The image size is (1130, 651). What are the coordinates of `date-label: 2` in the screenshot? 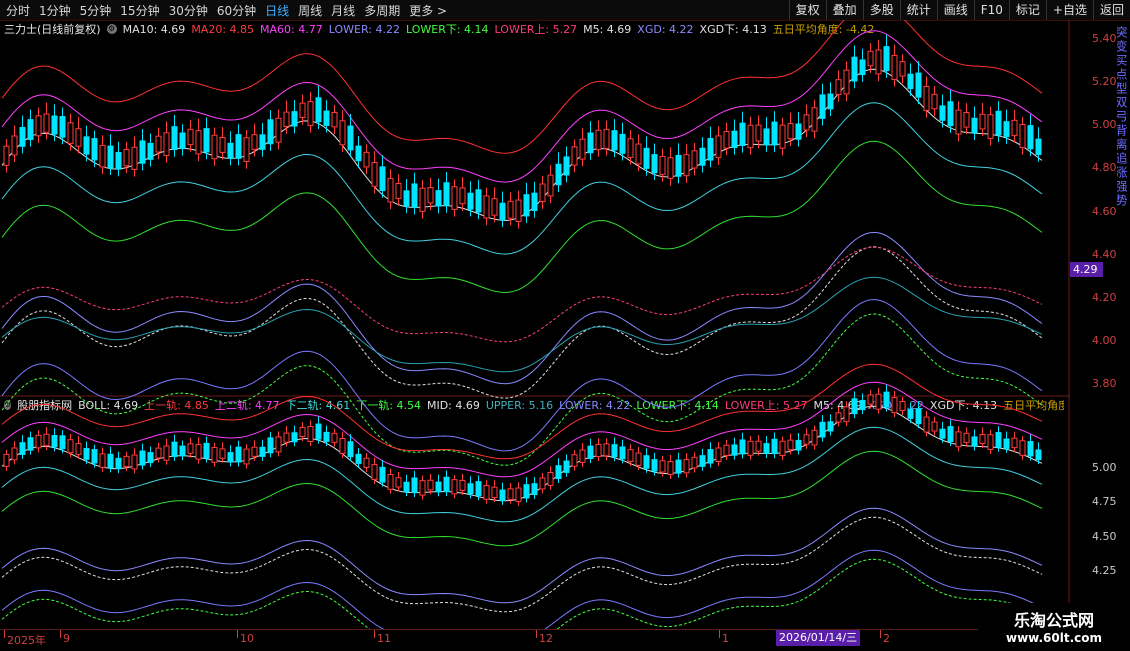 It's located at (886, 638).